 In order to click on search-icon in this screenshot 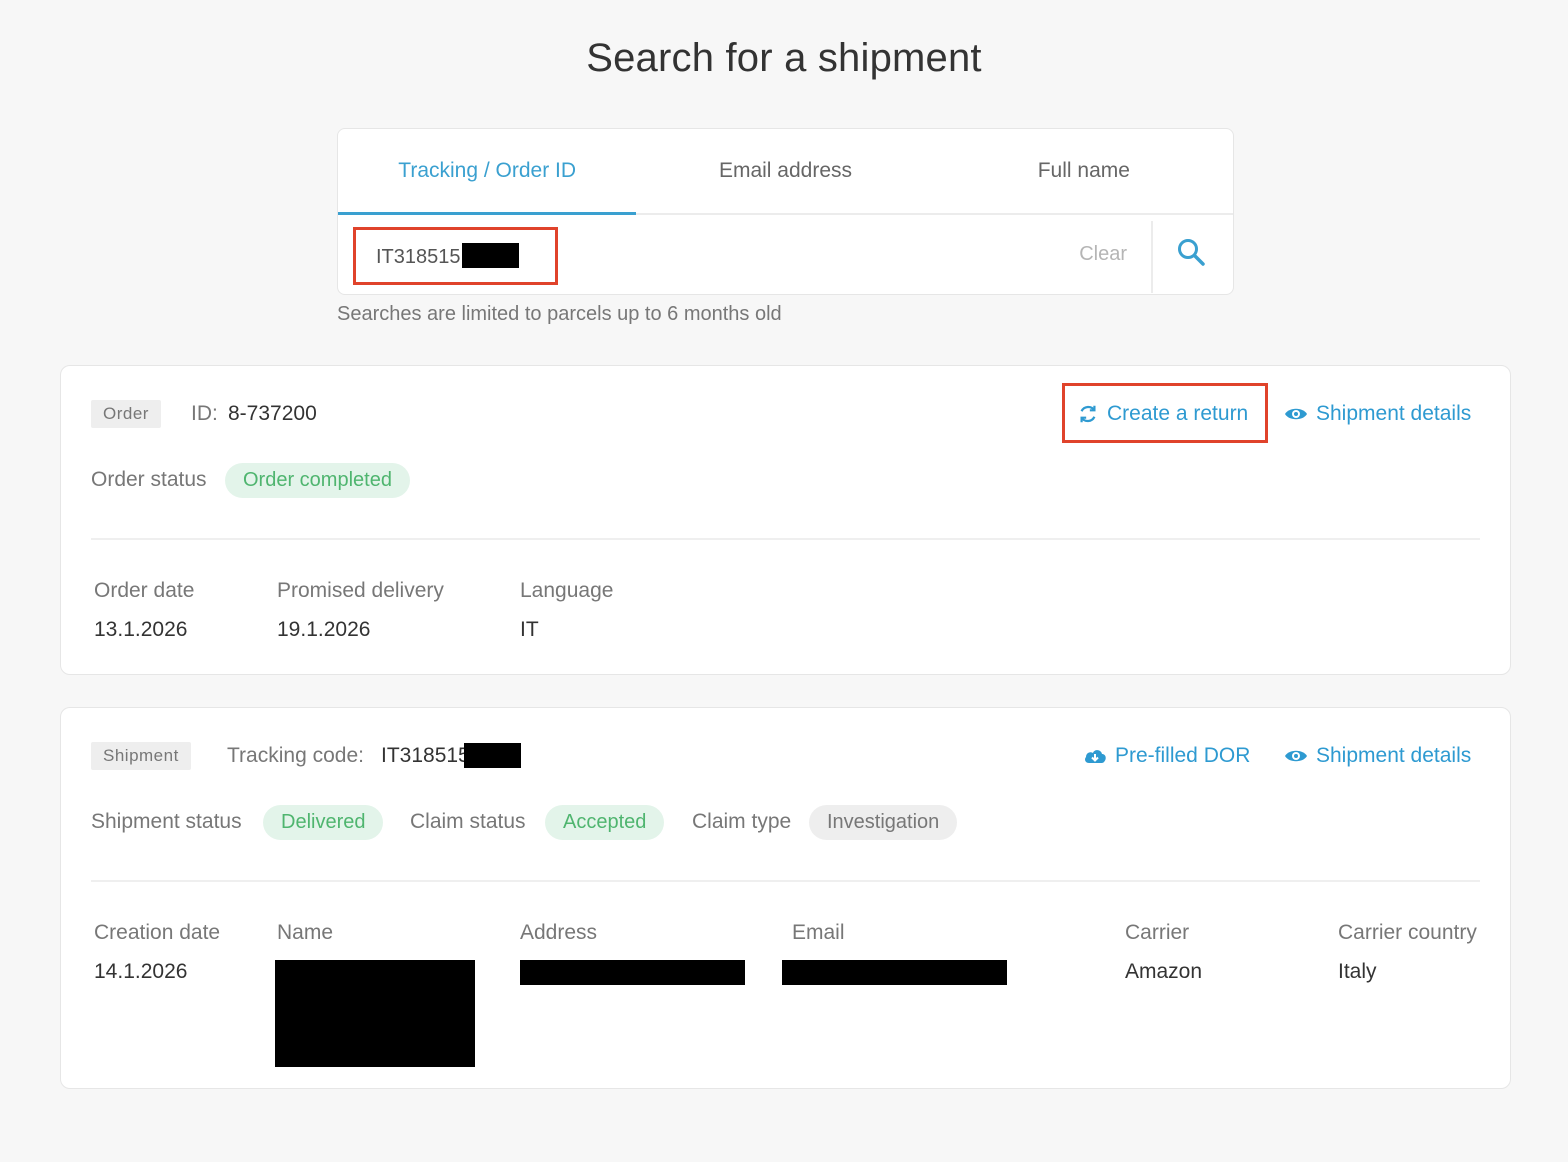, I will do `click(1191, 252)`.